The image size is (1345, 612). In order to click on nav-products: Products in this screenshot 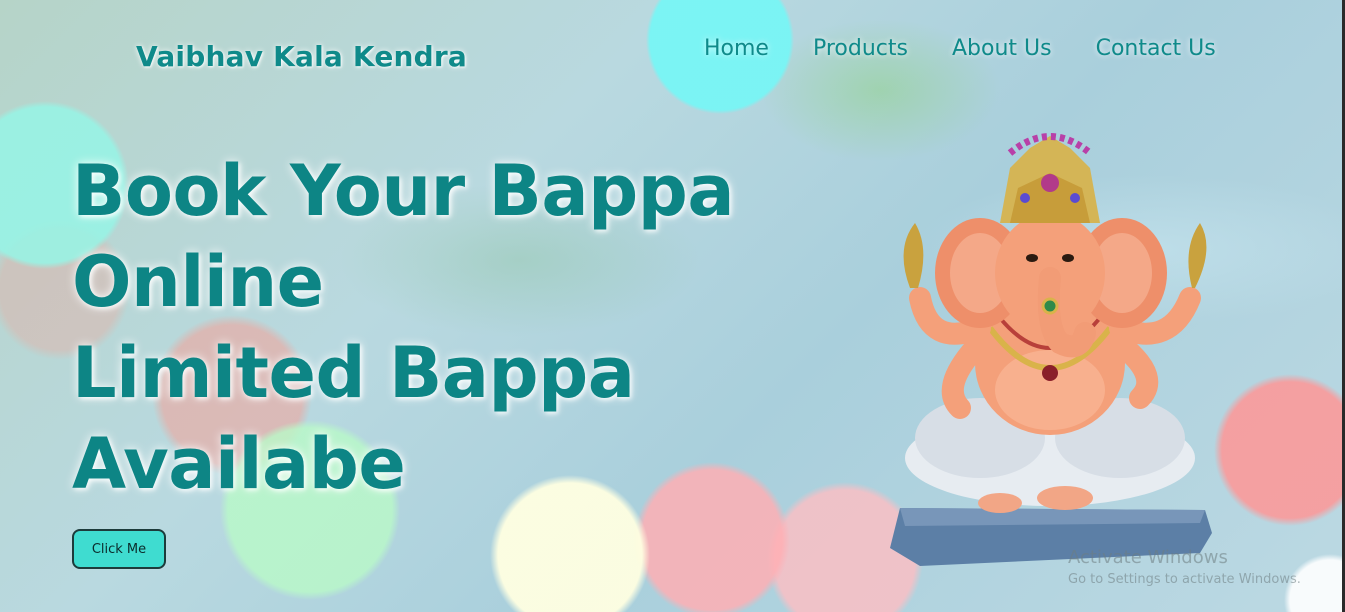, I will do `click(860, 48)`.